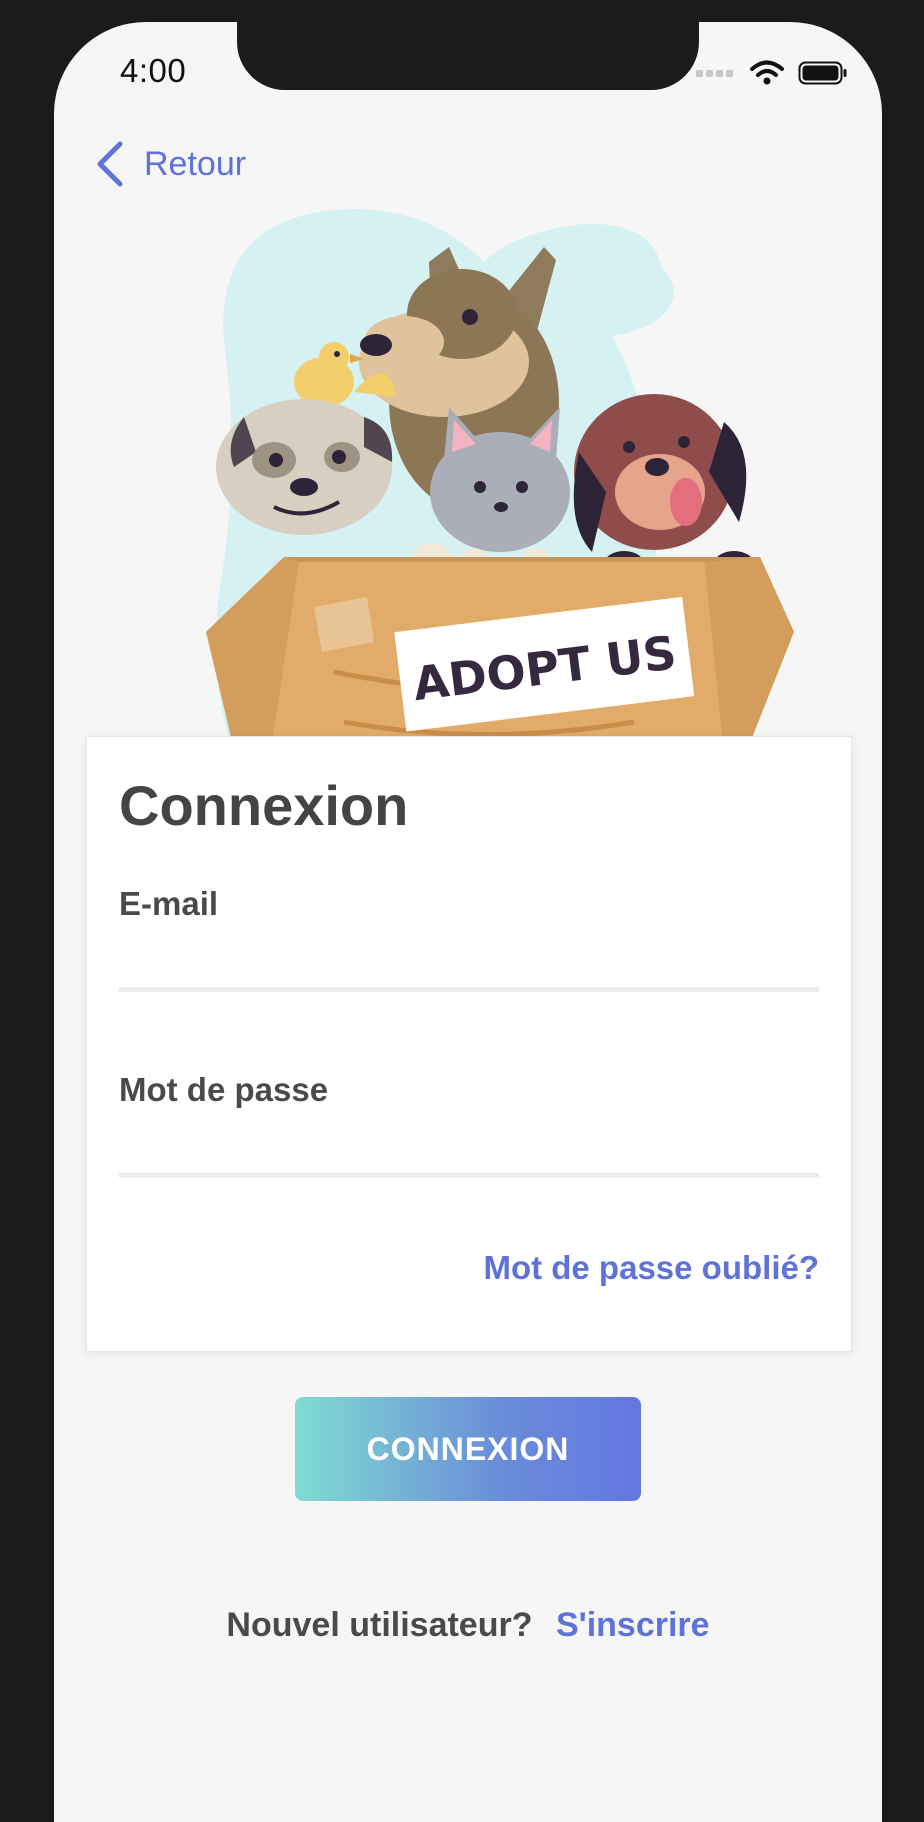 The height and width of the screenshot is (1822, 924). I want to click on forgot-password-link: Mot de passe oublié?, so click(651, 1268).